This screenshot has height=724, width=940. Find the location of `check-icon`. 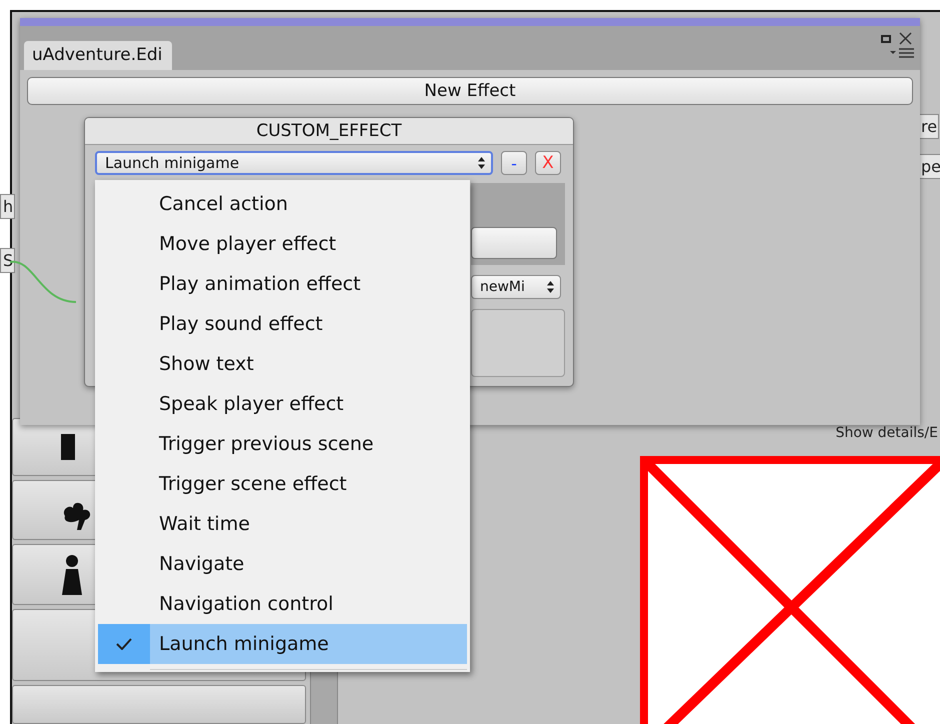

check-icon is located at coordinates (124, 644).